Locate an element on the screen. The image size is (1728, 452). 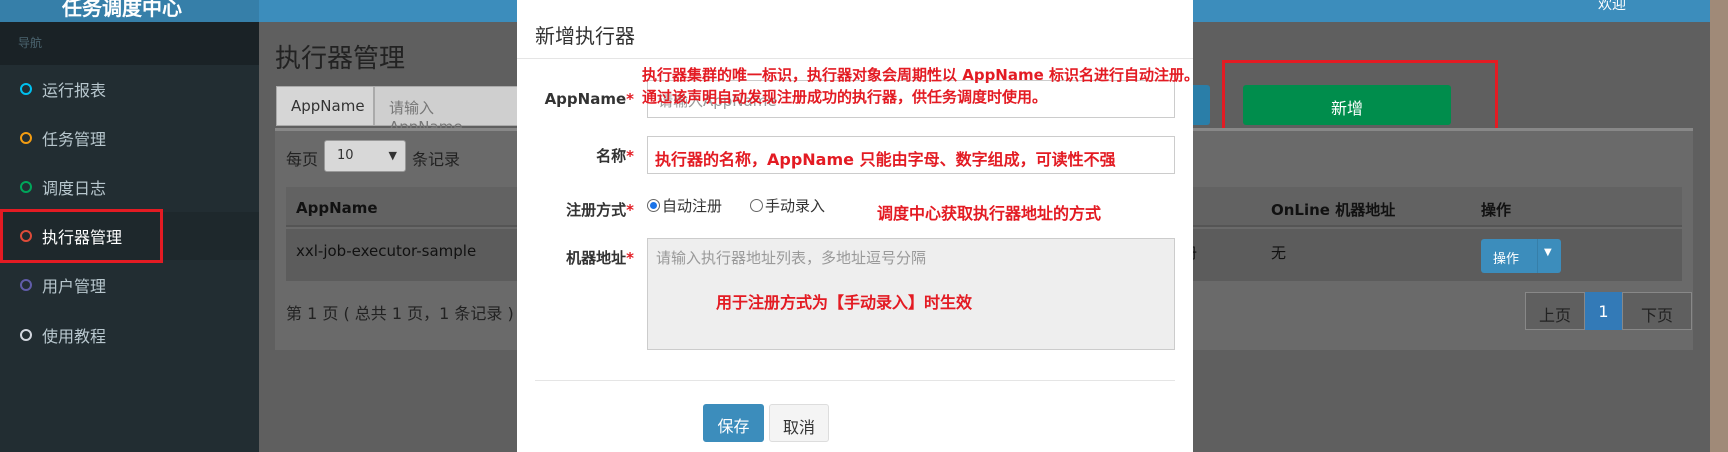
header-user-text: 欢迎 is located at coordinates (1612, 7).